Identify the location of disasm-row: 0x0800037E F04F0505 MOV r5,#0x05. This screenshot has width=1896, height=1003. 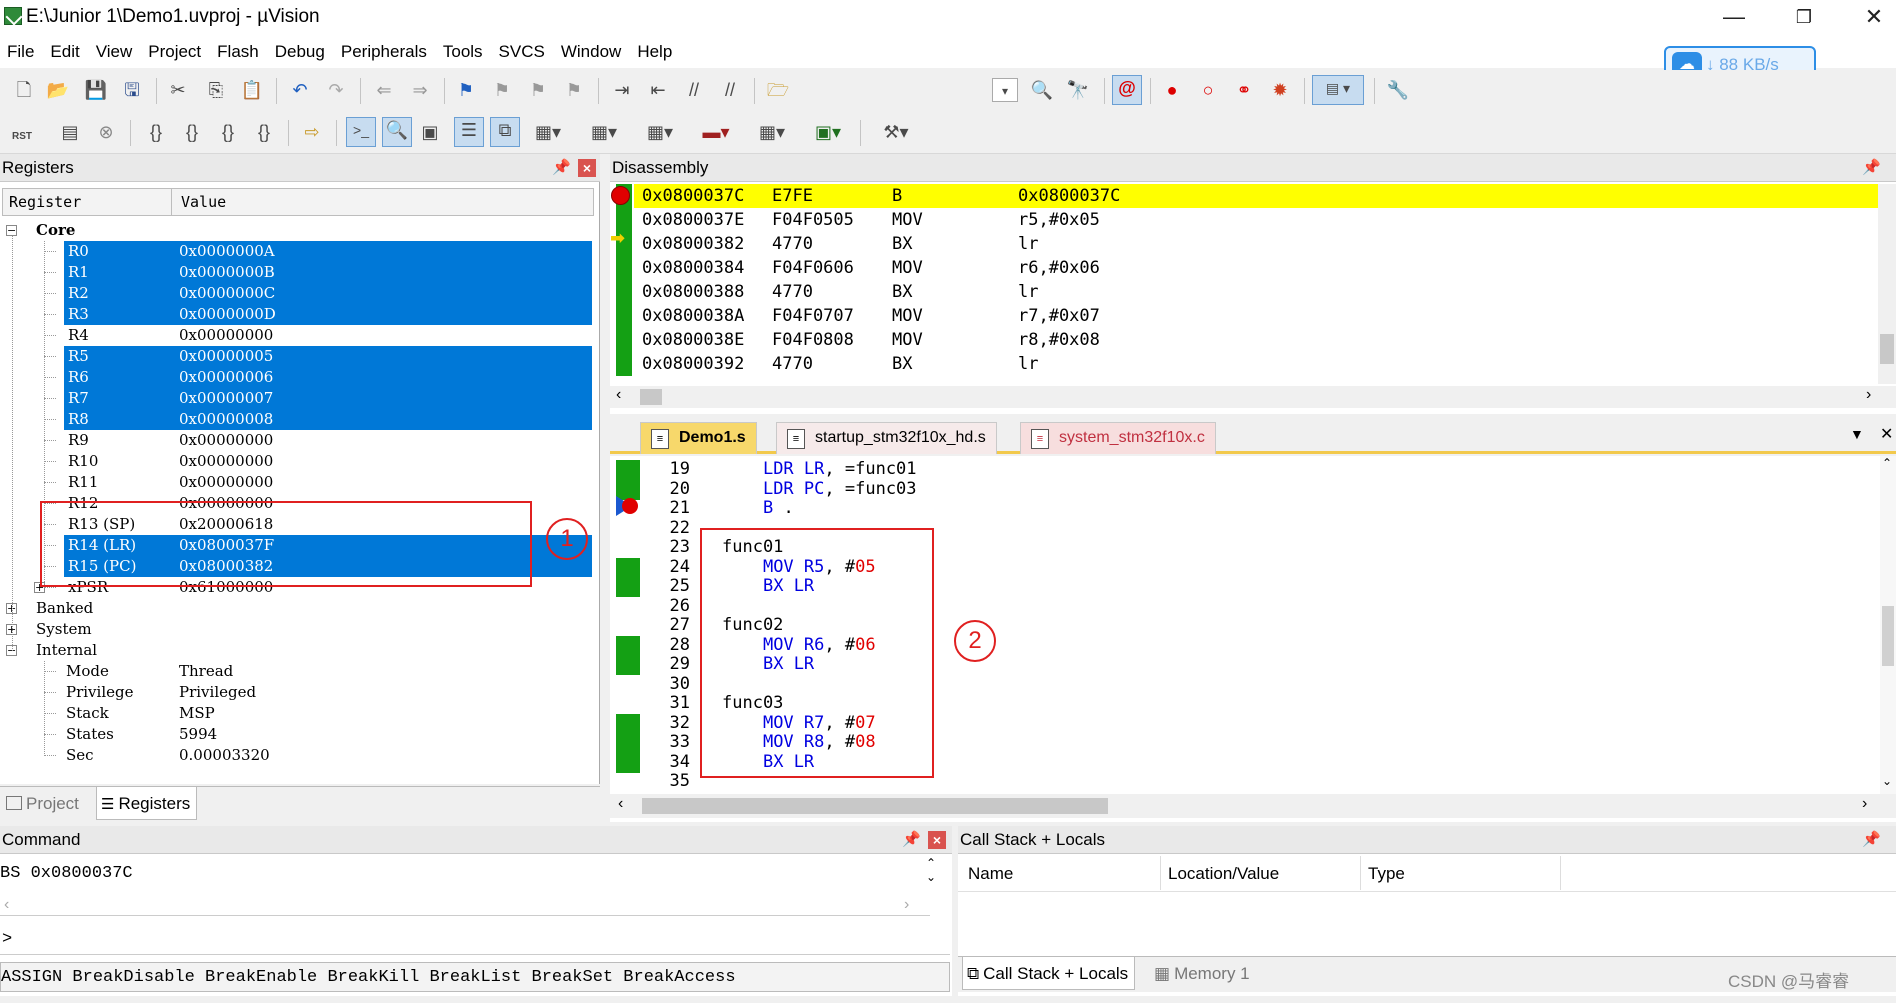
(1264, 220).